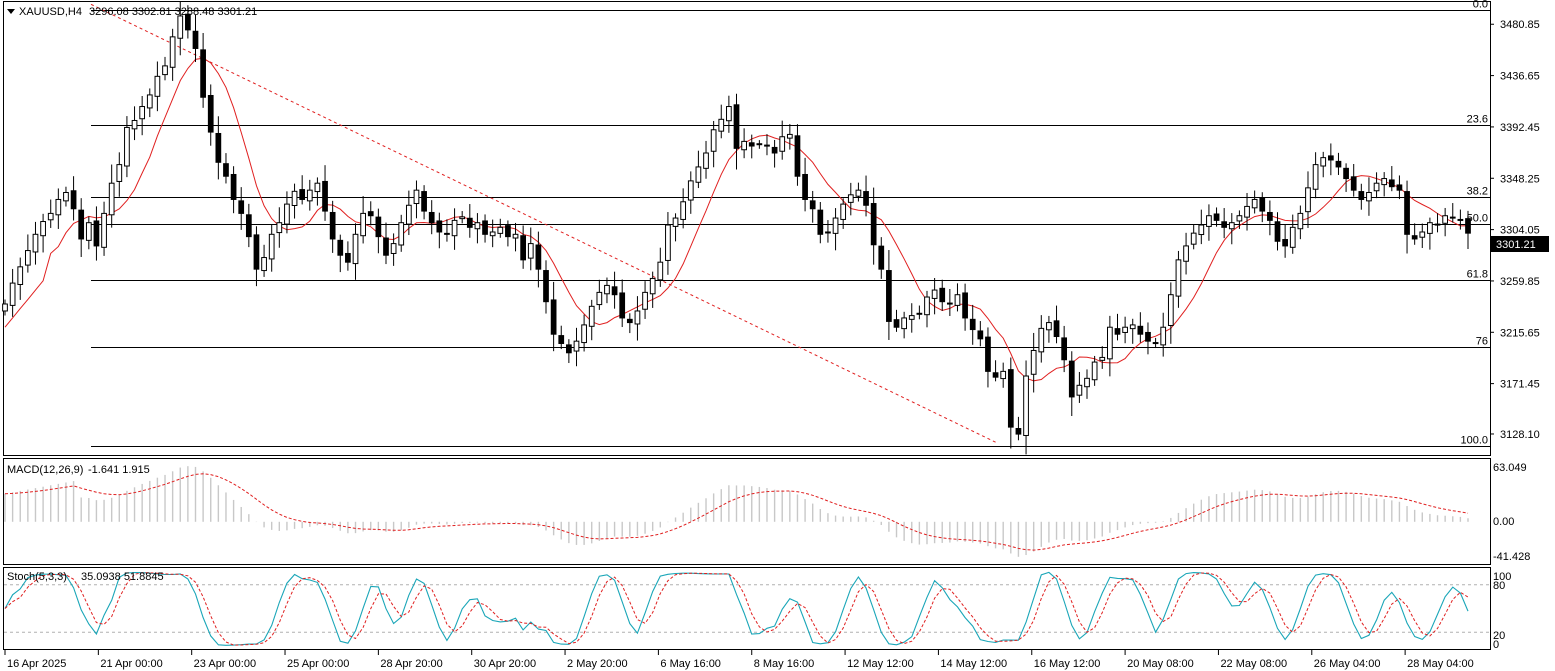 The width and height of the screenshot is (1555, 671). What do you see at coordinates (36, 664) in the screenshot?
I see `time-tick-label: 16 Apr 2025` at bounding box center [36, 664].